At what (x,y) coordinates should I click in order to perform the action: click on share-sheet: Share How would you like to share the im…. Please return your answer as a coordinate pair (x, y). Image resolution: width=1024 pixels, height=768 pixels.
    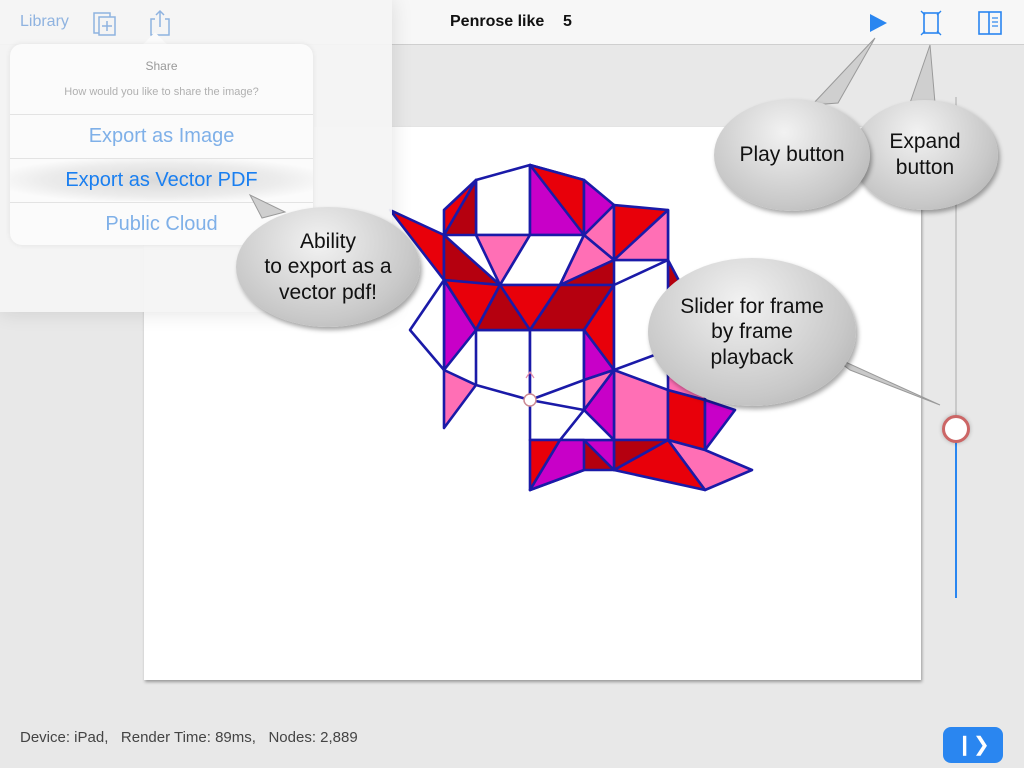
    Looking at the image, I should click on (161, 144).